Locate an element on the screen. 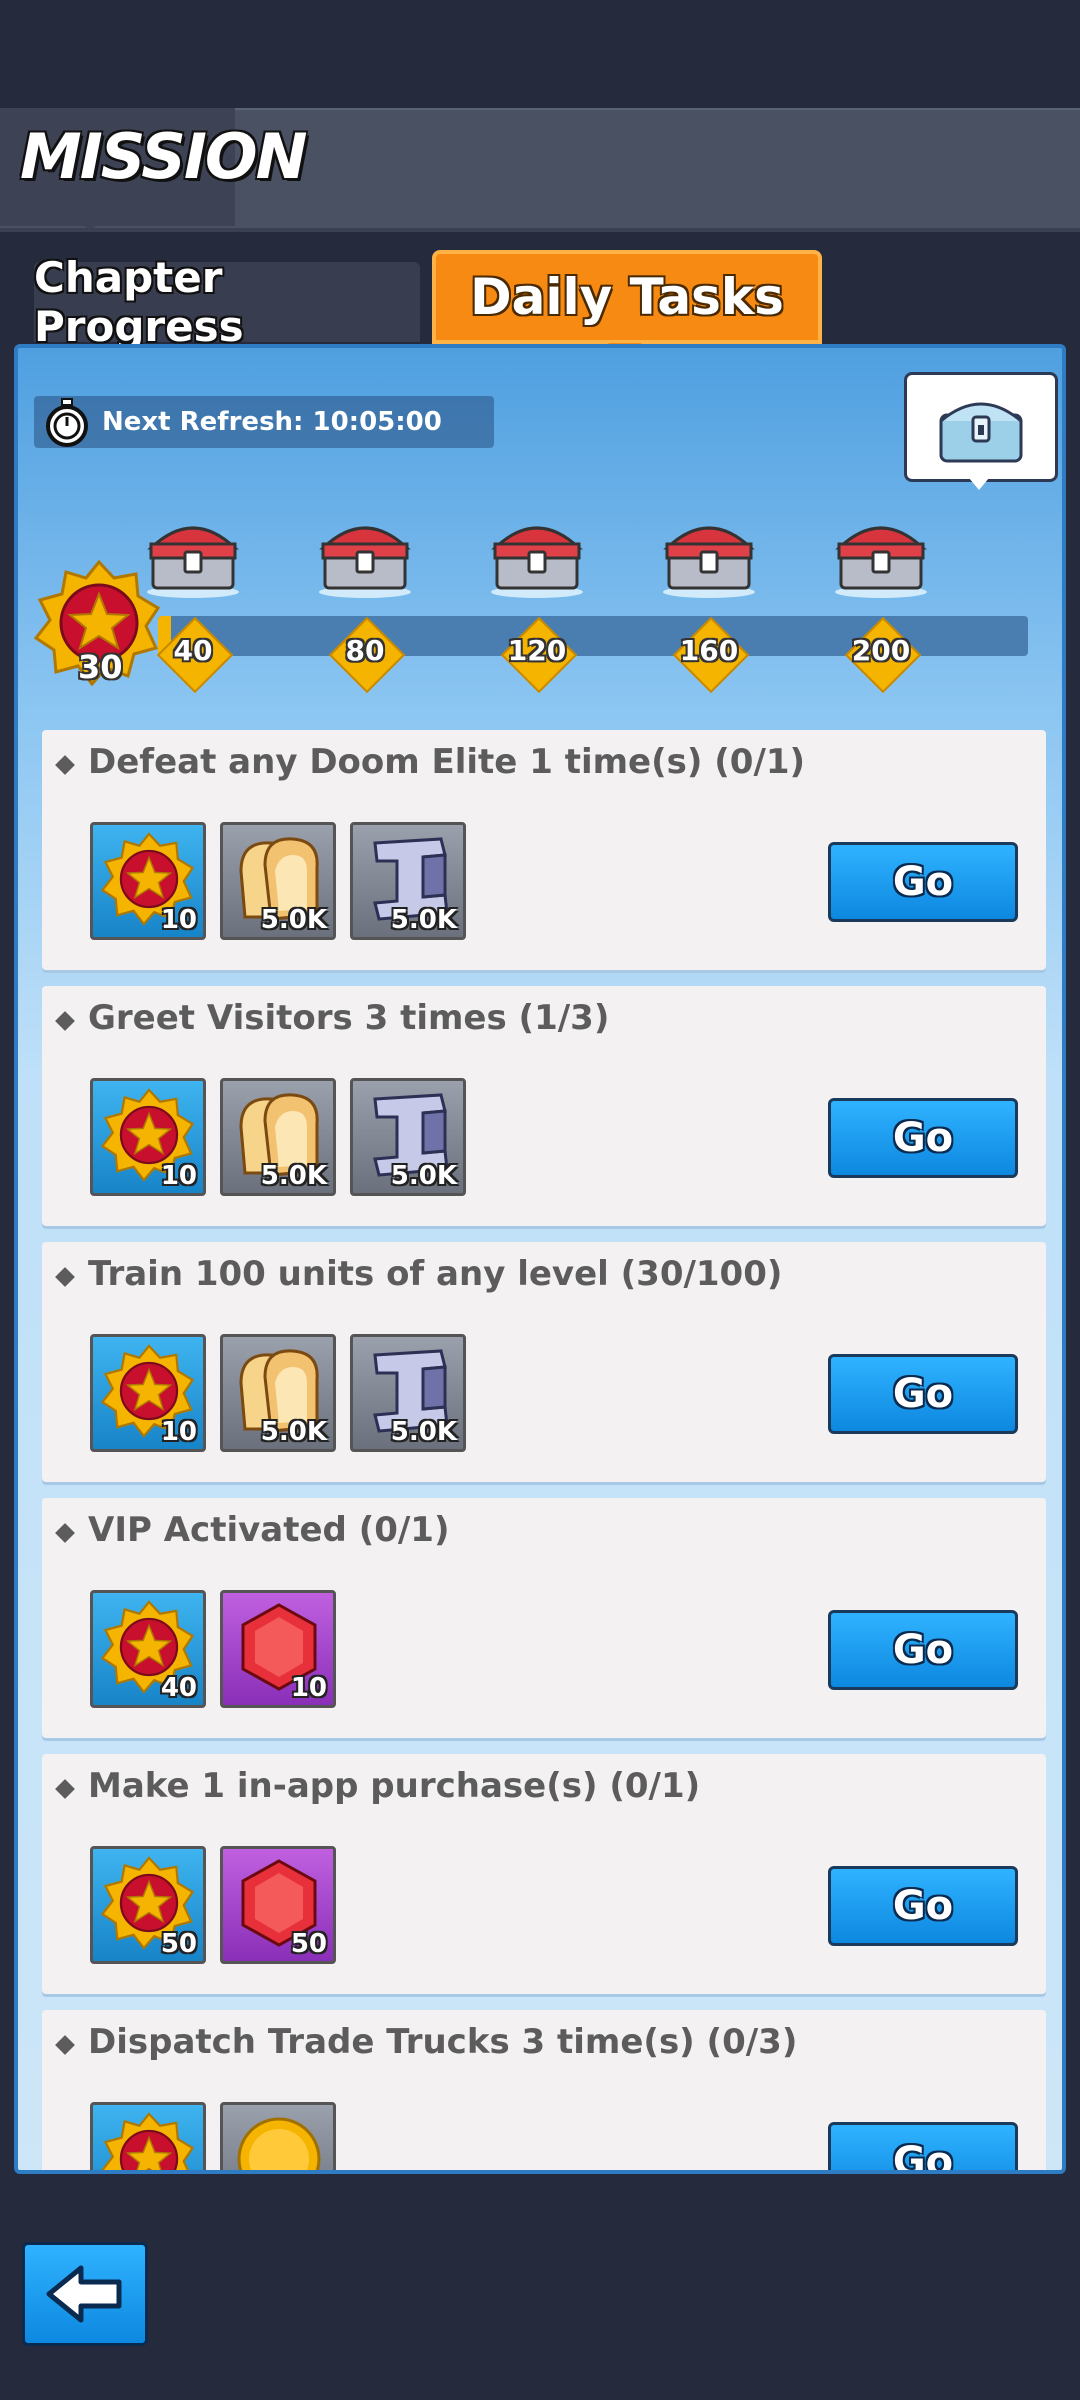 Image resolution: width=1080 pixels, height=2400 pixels. task-title: Greet Visitors 3 times (1/3) is located at coordinates (349, 1018).